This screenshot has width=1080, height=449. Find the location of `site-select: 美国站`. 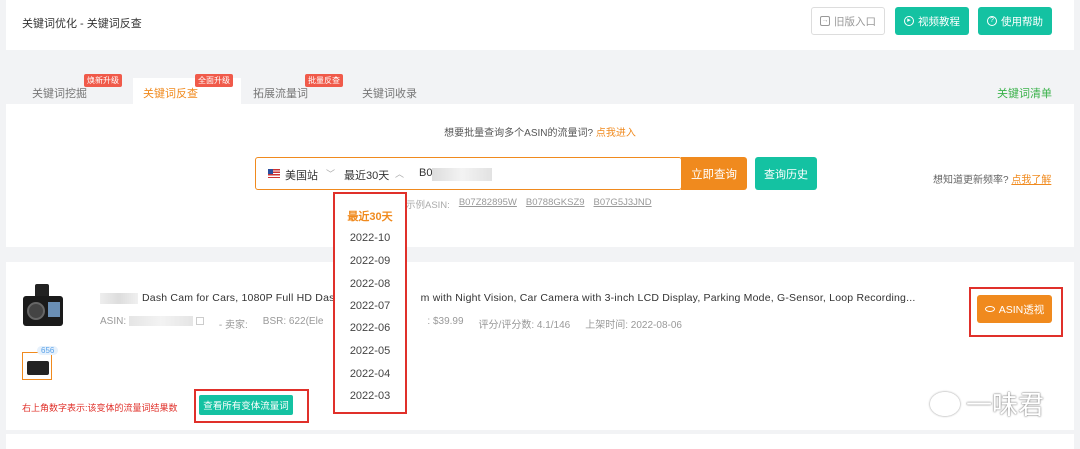

site-select: 美国站 is located at coordinates (301, 175).